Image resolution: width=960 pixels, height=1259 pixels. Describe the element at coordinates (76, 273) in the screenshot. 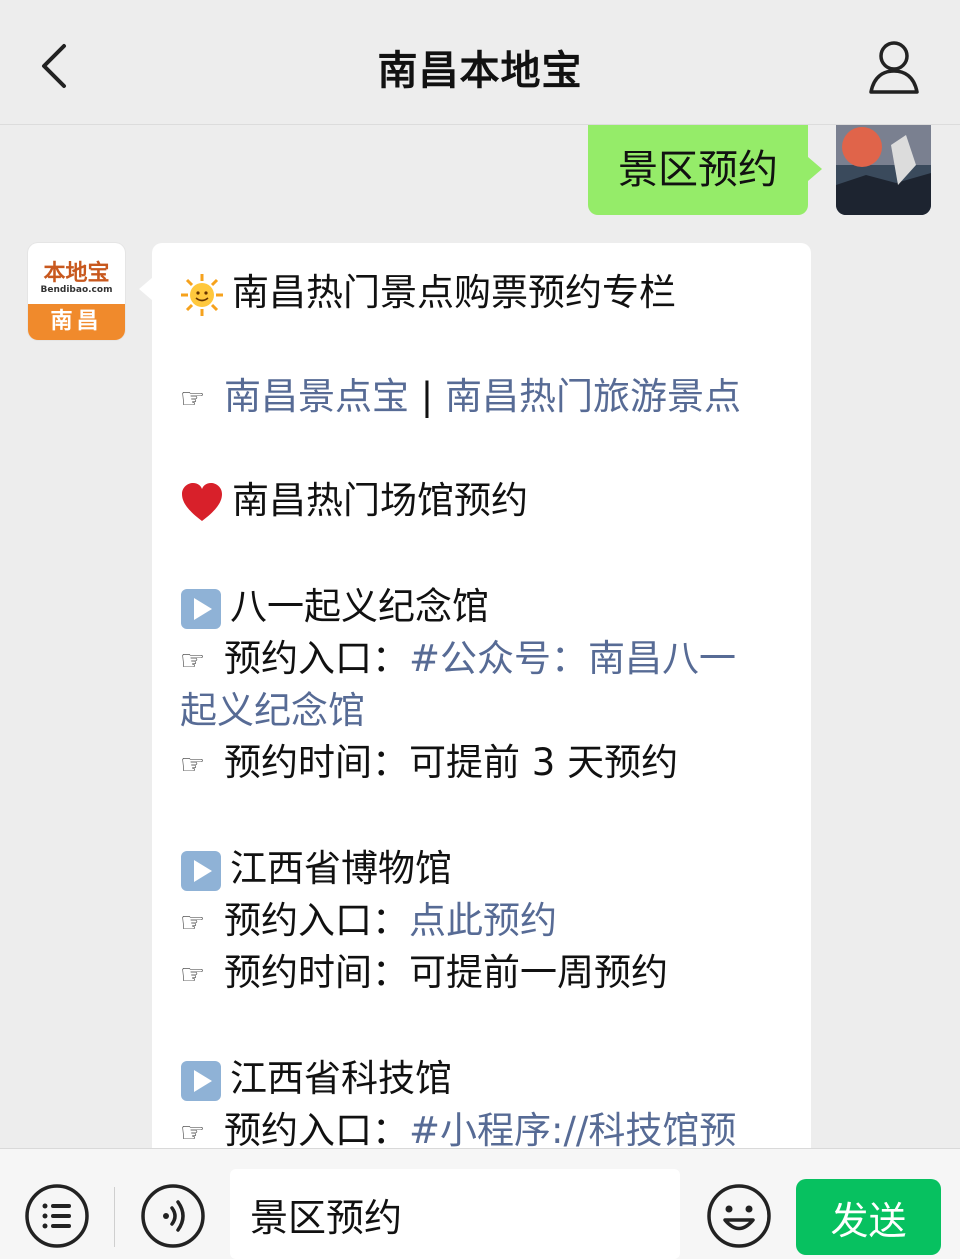

I see `logo-text: 本地宝` at that location.